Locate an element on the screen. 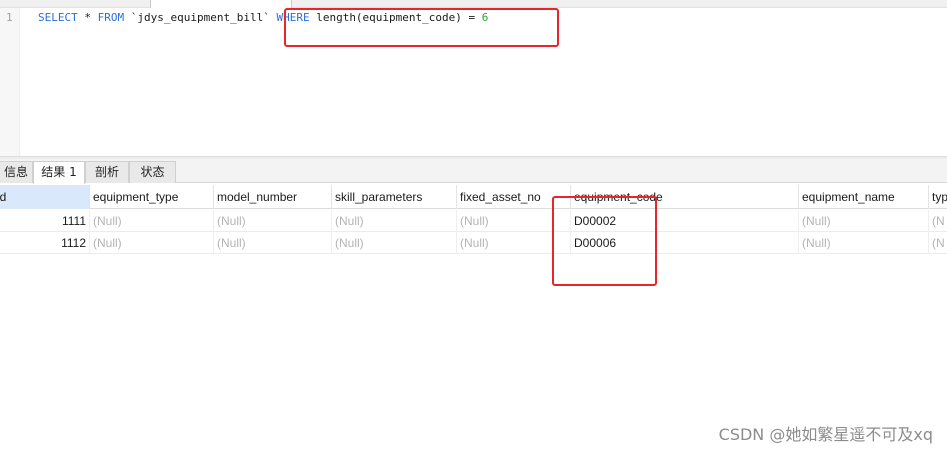  top-tab-strip is located at coordinates (473, 4).